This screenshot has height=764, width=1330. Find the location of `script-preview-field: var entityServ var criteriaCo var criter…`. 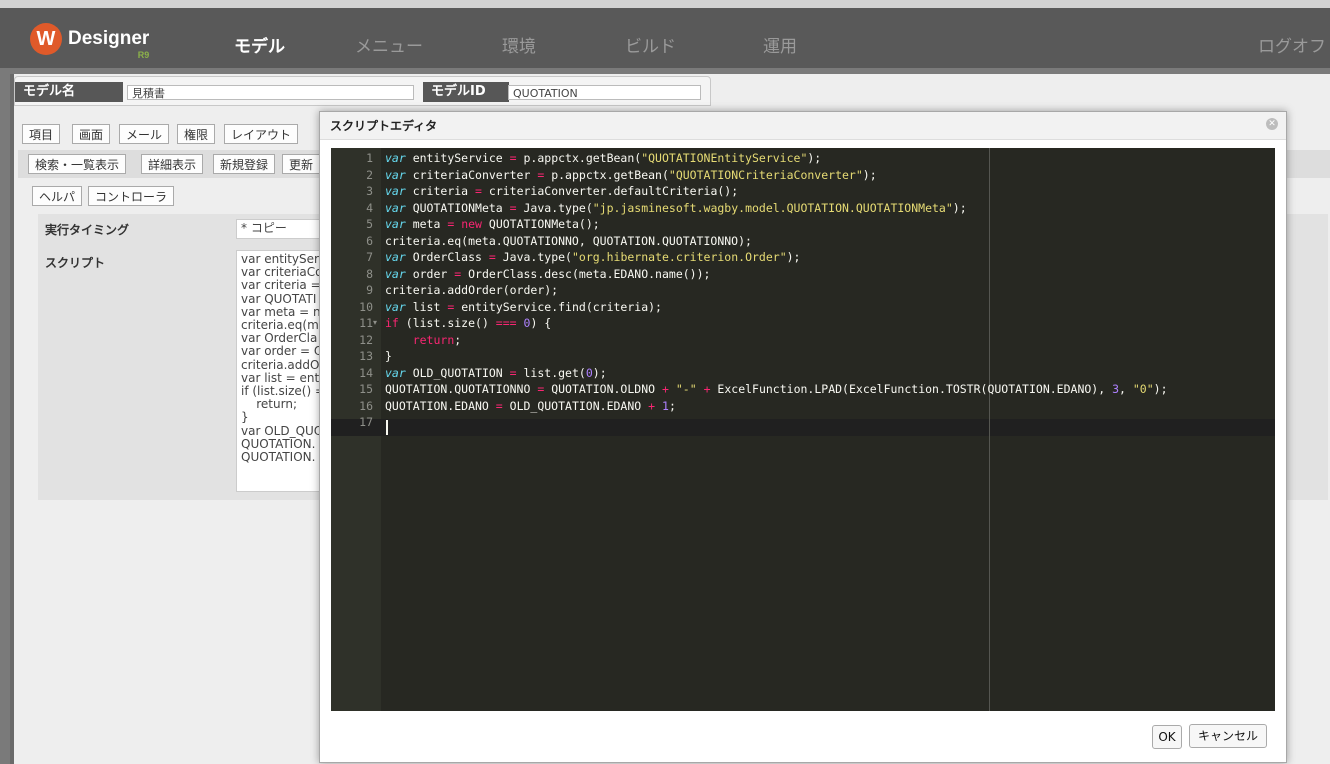

script-preview-field: var entityServ var criteriaCo var criter… is located at coordinates (281, 371).